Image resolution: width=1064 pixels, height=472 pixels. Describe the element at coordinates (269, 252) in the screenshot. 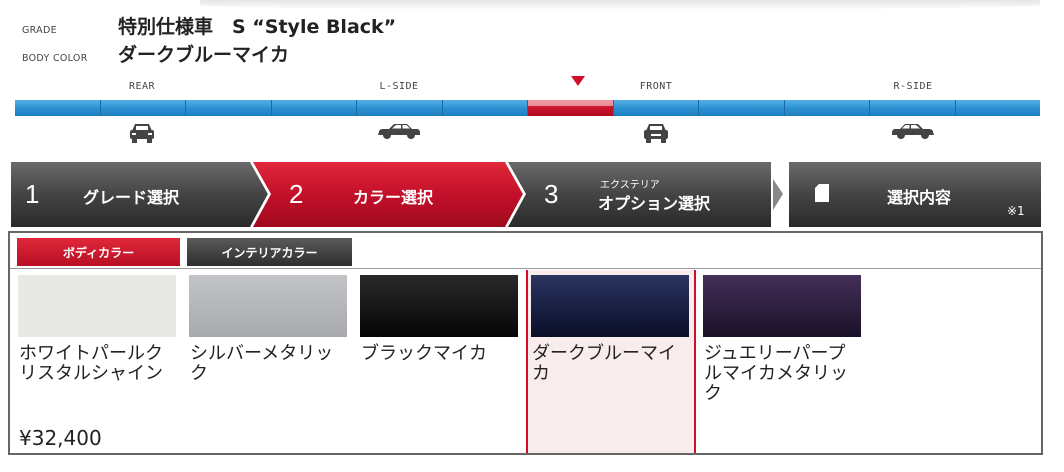

I see `tab-interior-color: インテリアカラー` at that location.